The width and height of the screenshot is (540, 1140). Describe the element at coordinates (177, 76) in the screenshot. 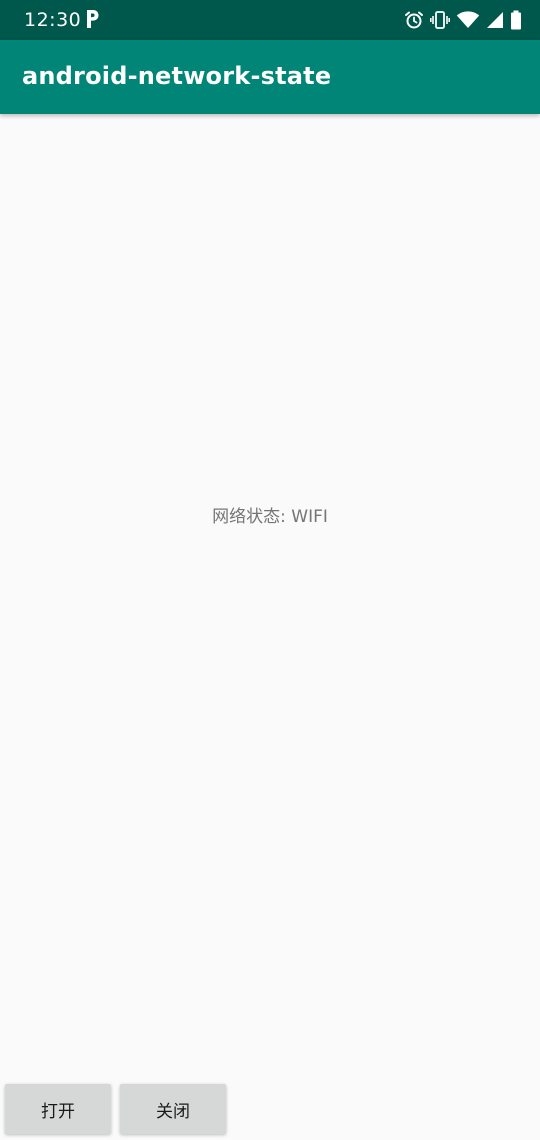

I see `app-title: android-network-state` at that location.